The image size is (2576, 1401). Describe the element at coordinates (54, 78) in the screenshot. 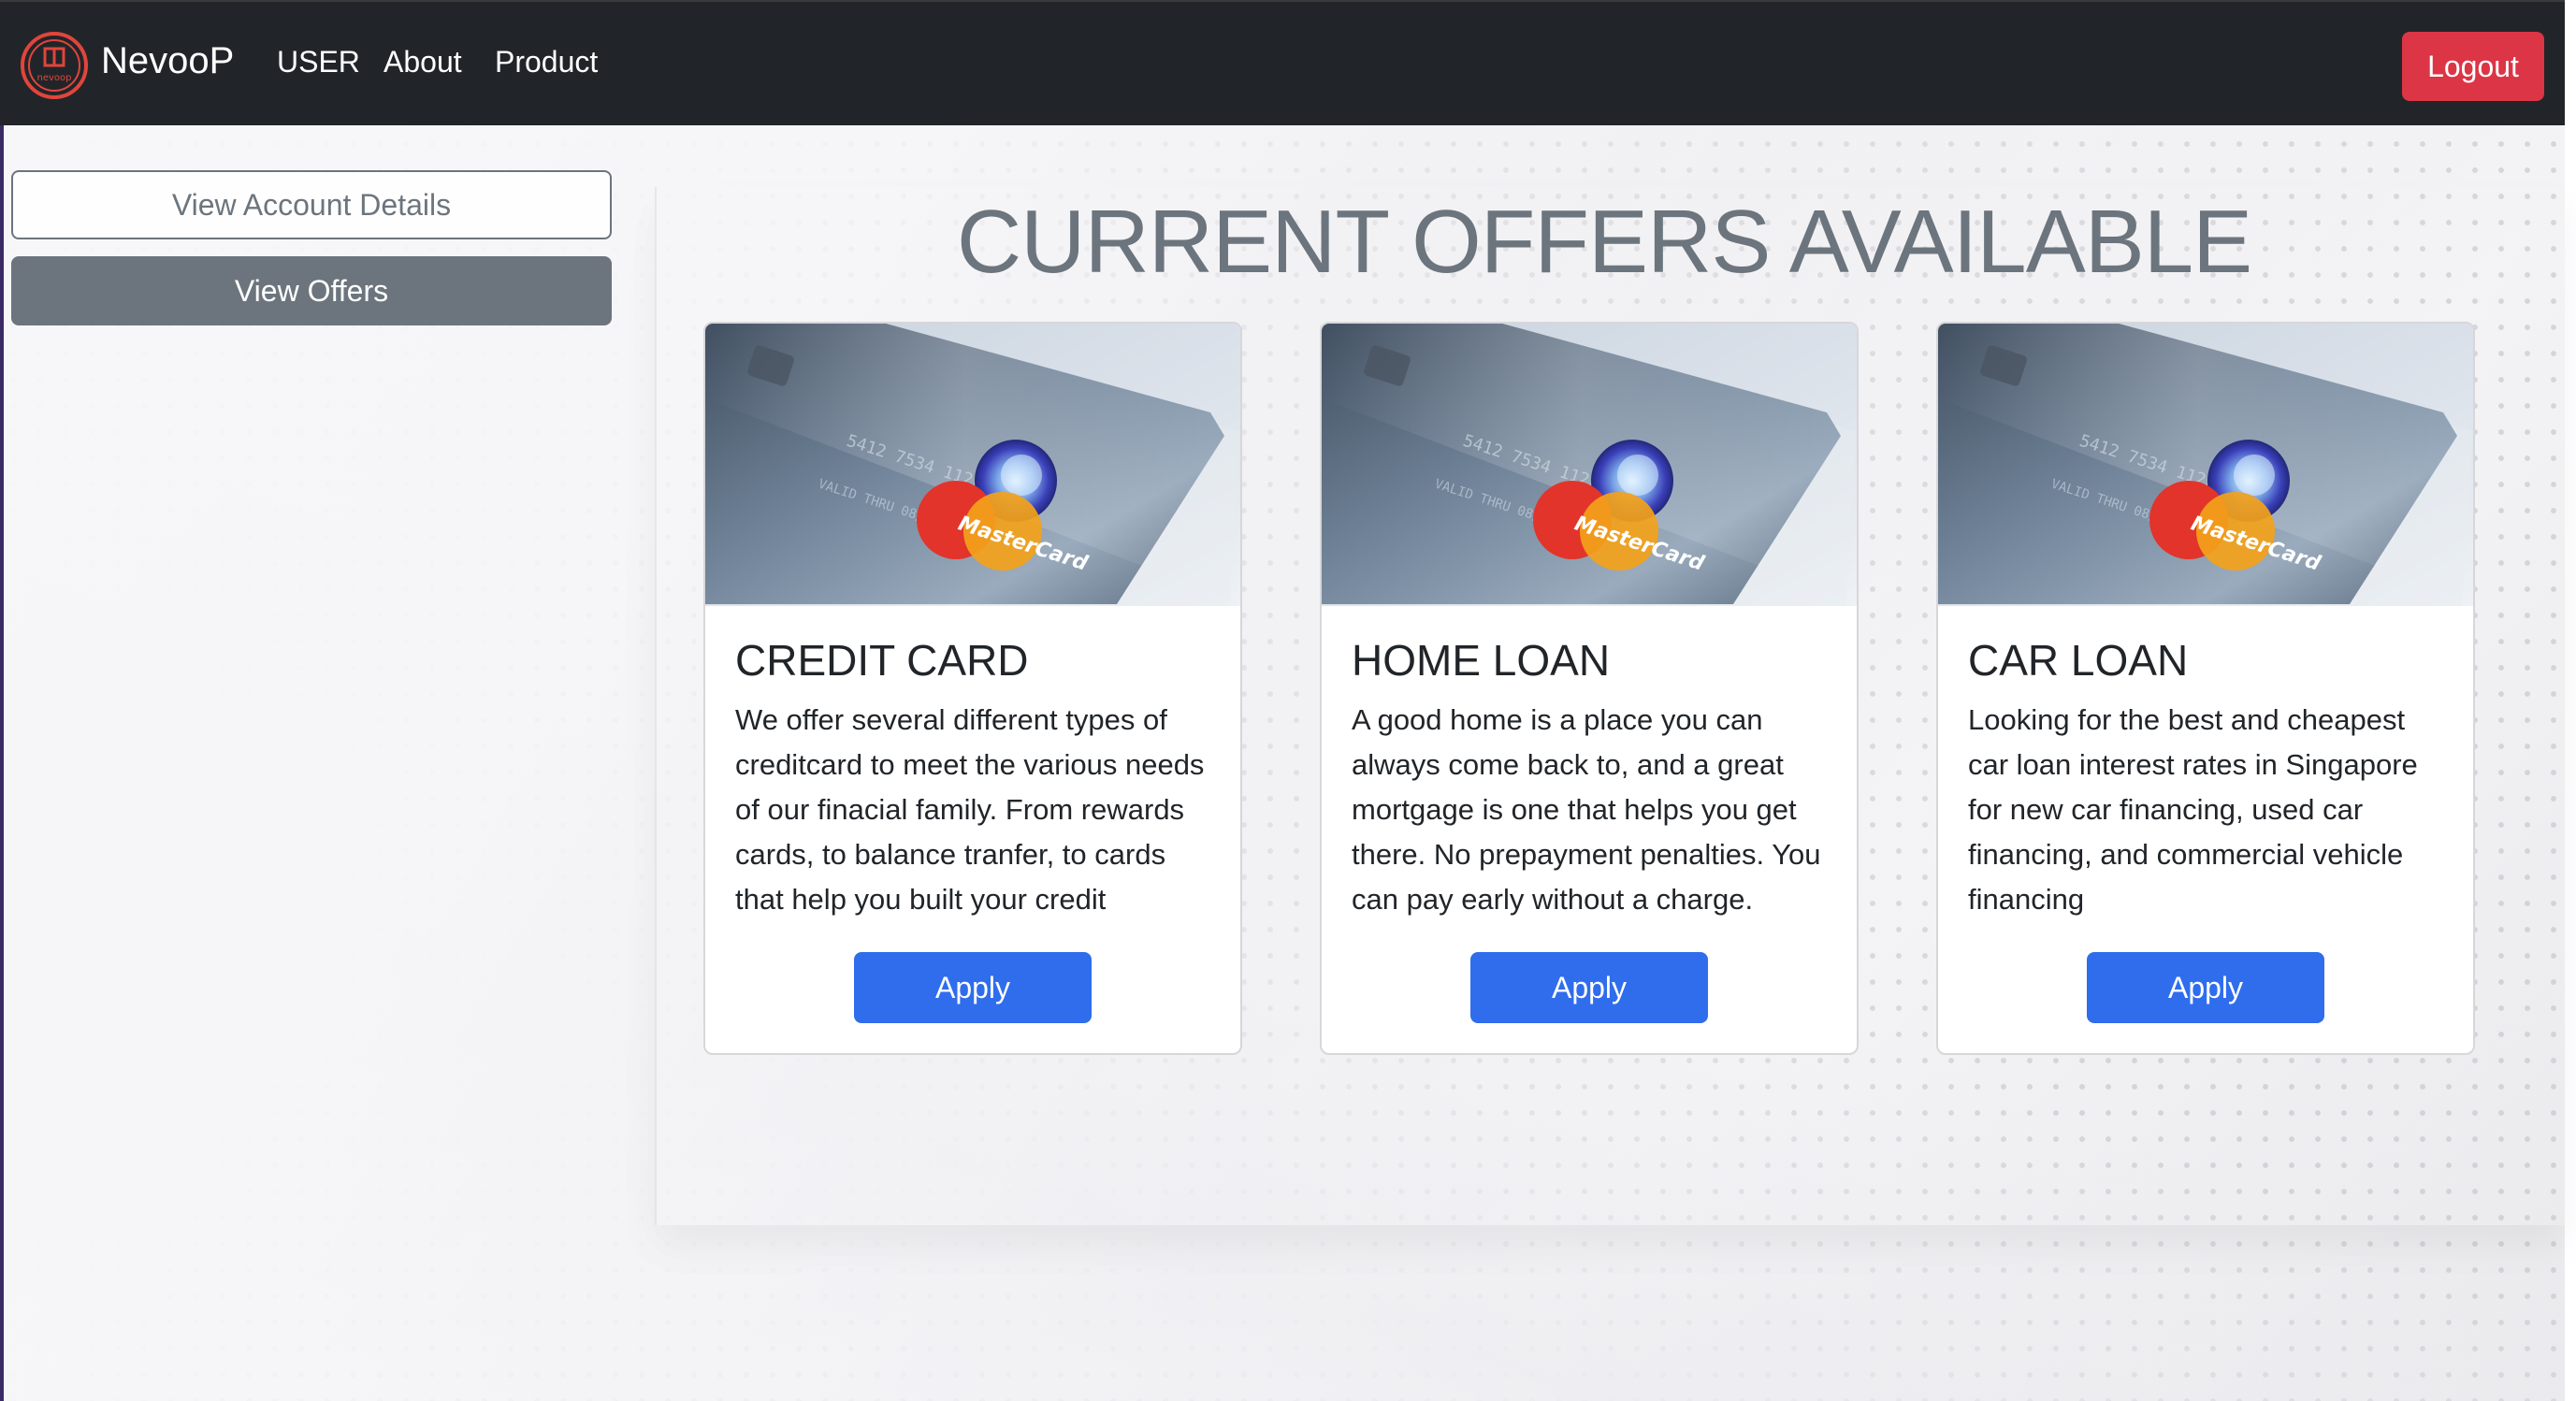

I see `logo-text: nevoop` at that location.